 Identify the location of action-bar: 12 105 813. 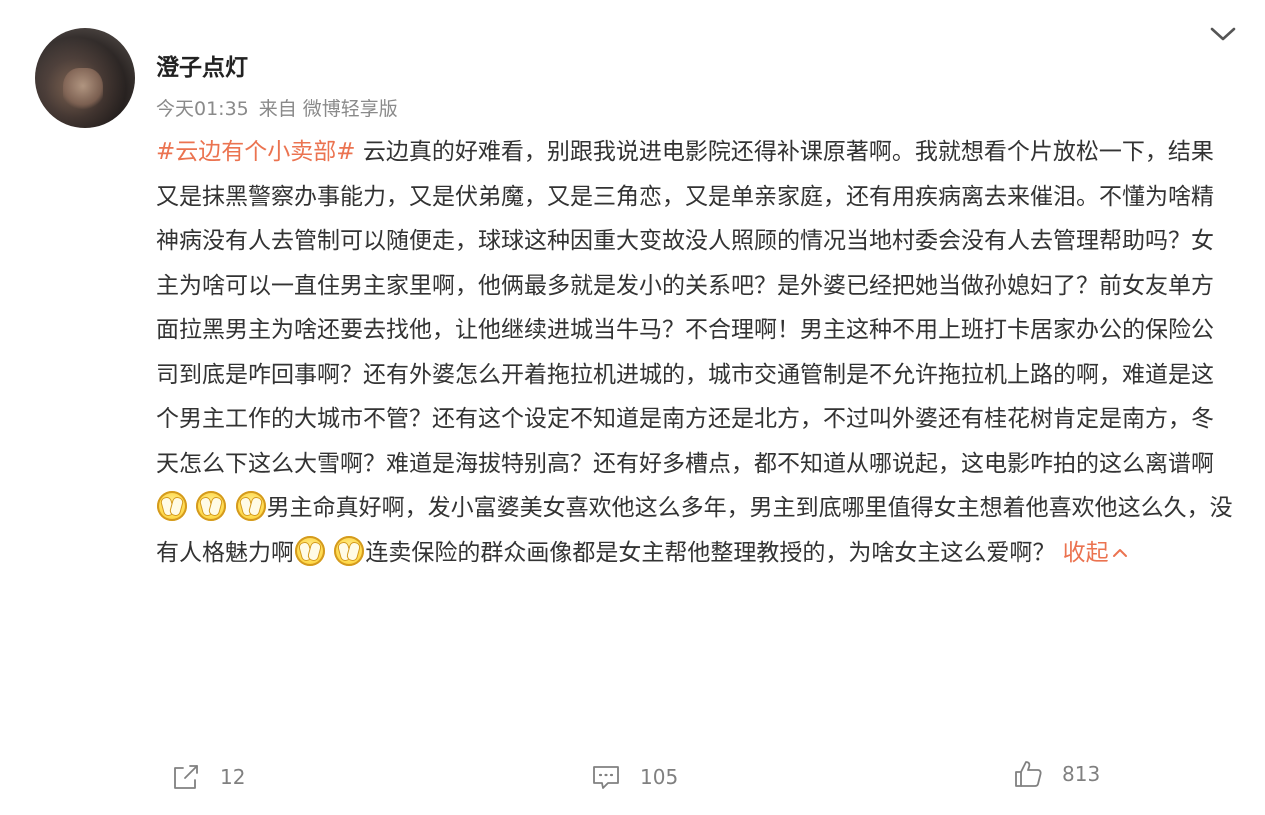
(632, 777).